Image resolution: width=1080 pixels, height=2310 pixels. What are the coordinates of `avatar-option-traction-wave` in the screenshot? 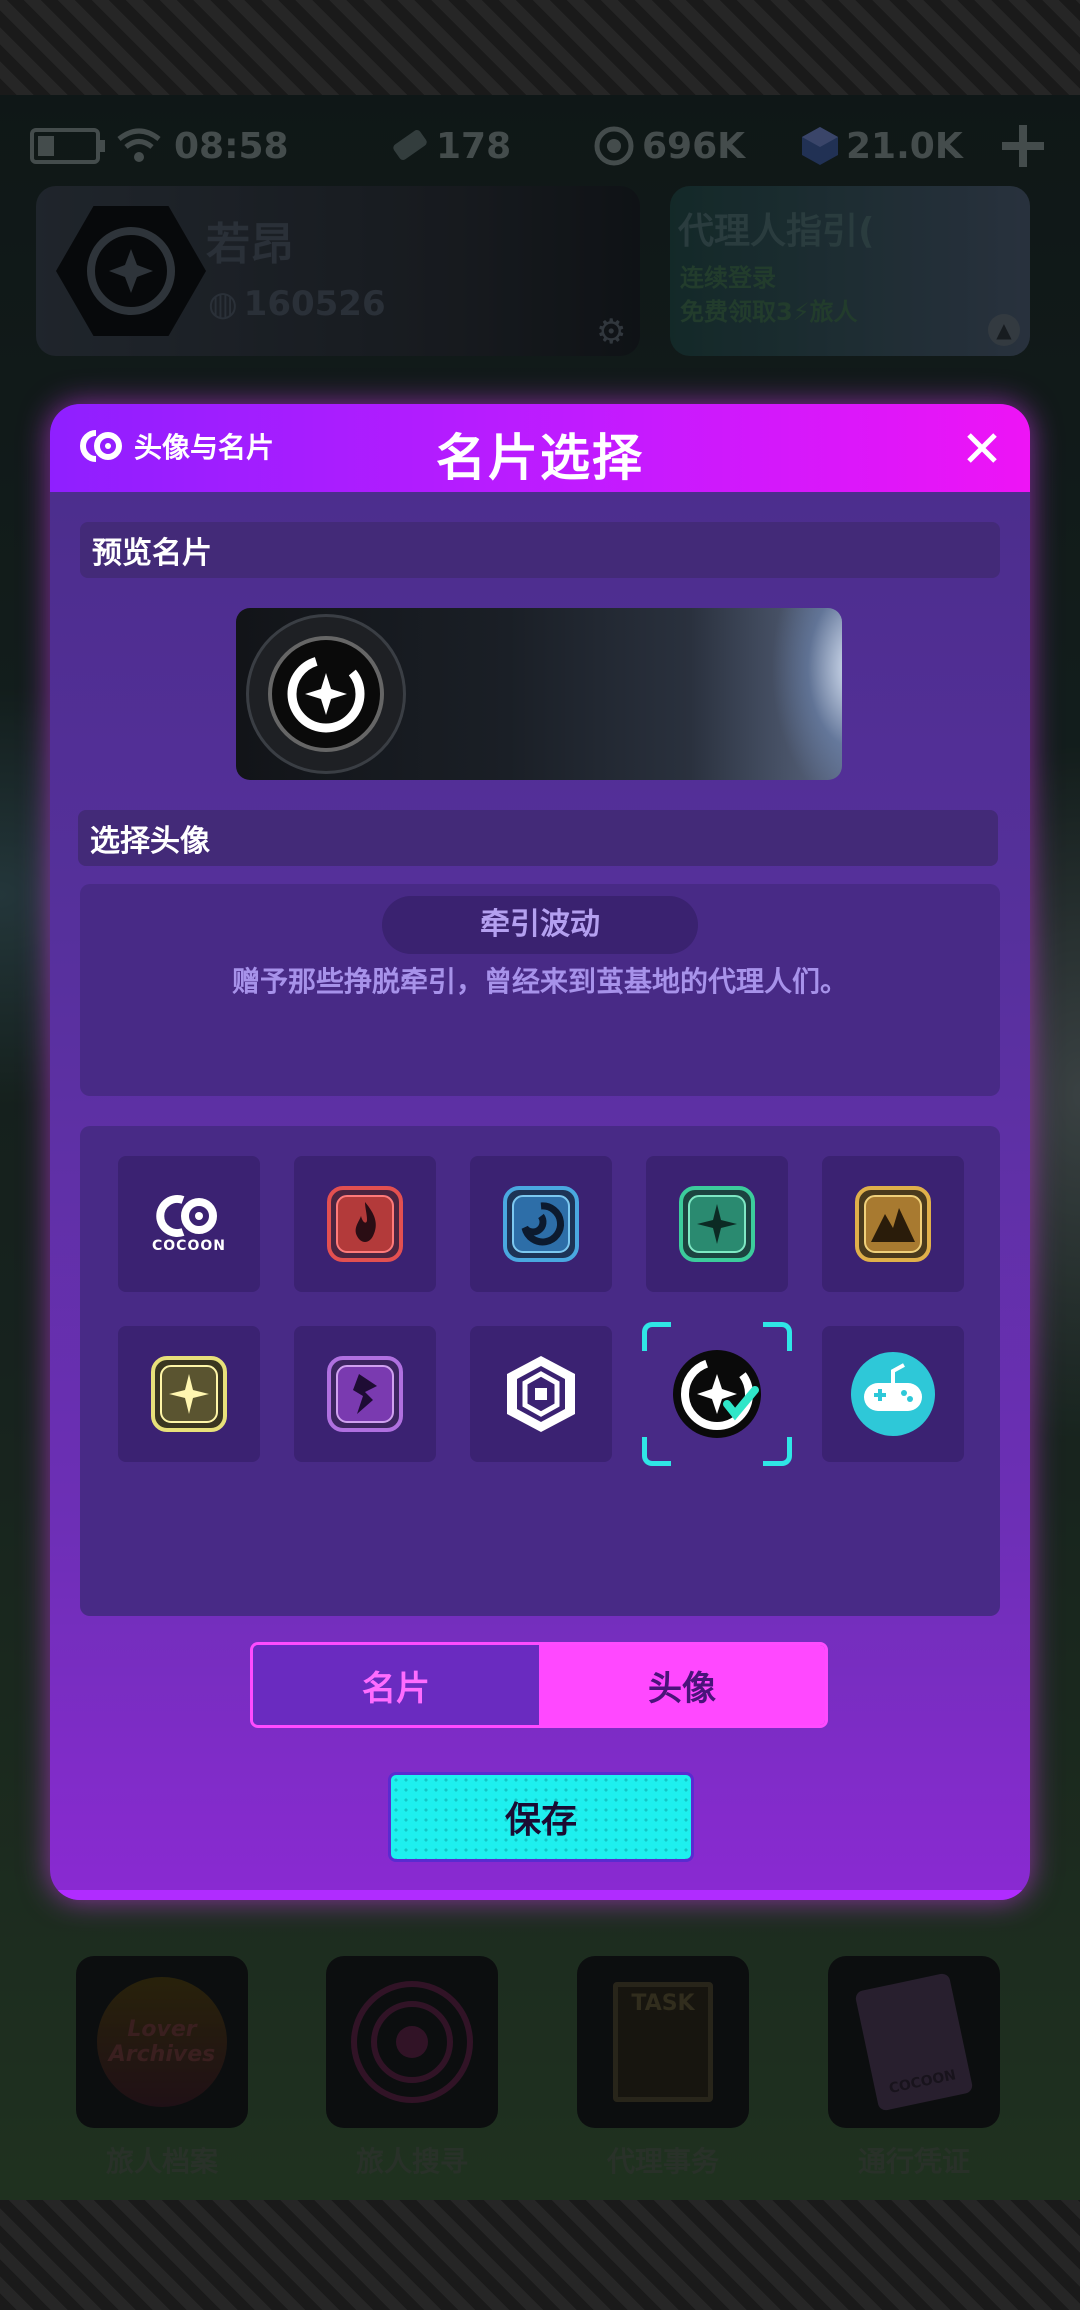 It's located at (717, 1394).